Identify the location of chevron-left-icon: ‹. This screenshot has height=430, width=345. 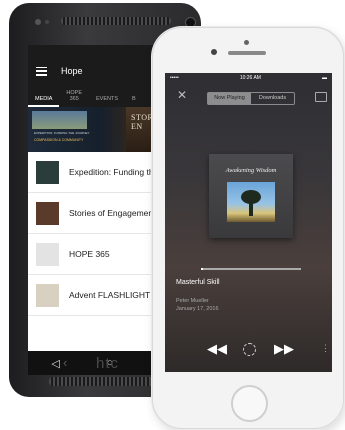
(65, 362).